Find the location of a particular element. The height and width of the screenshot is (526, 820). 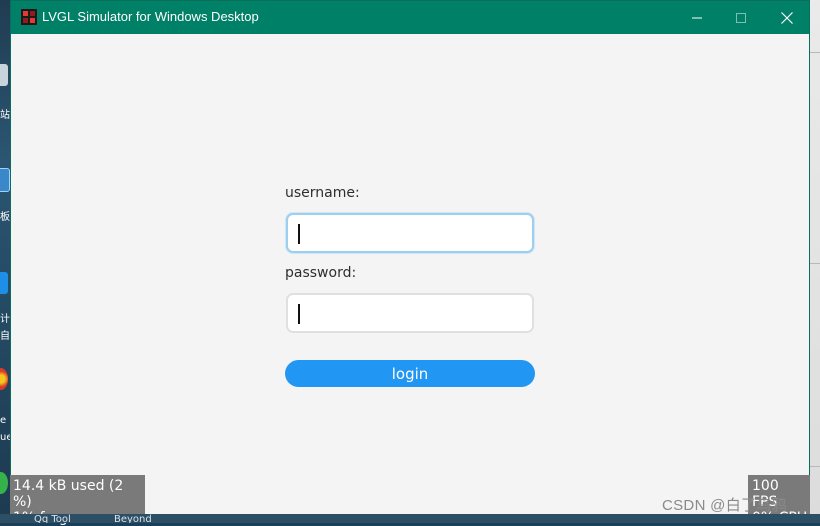

desktop-label: 计 is located at coordinates (5, 319).